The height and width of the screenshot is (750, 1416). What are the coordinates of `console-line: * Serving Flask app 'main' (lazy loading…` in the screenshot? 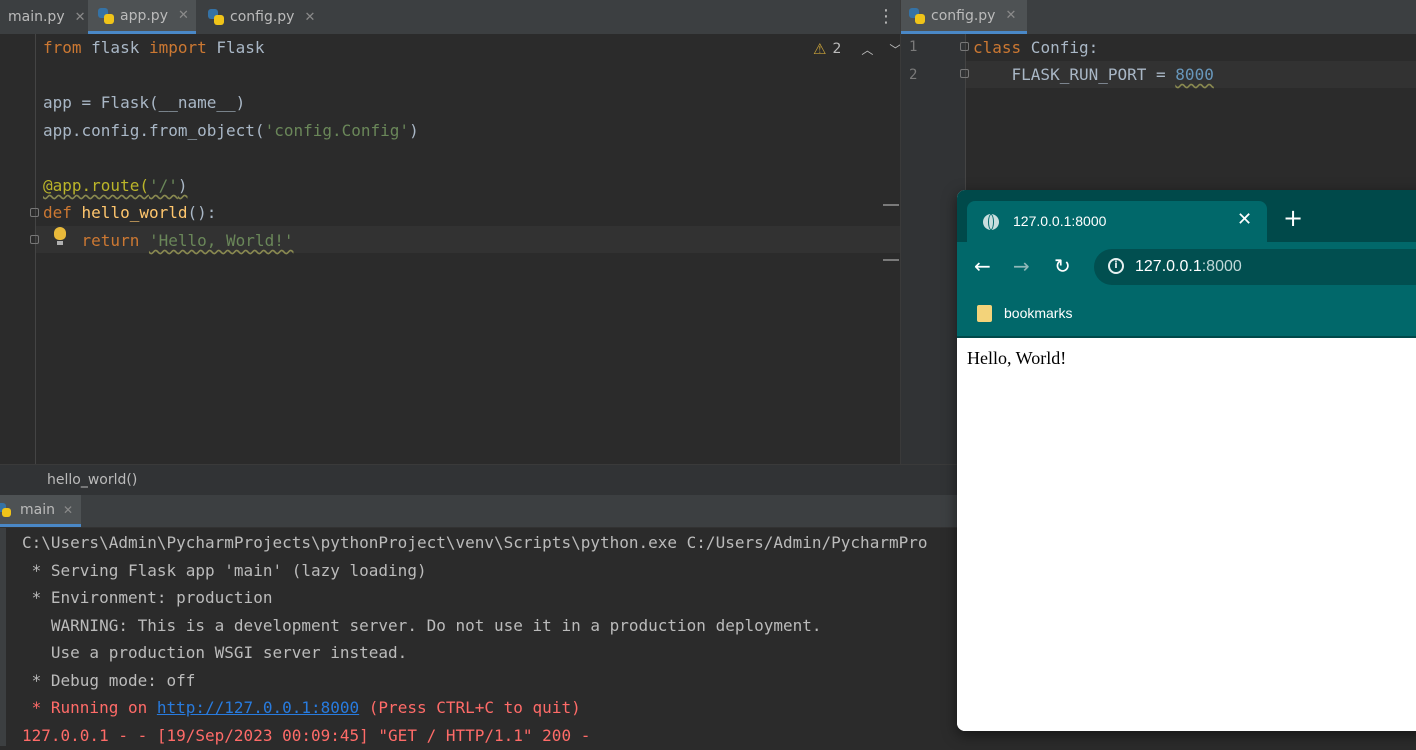 It's located at (224, 570).